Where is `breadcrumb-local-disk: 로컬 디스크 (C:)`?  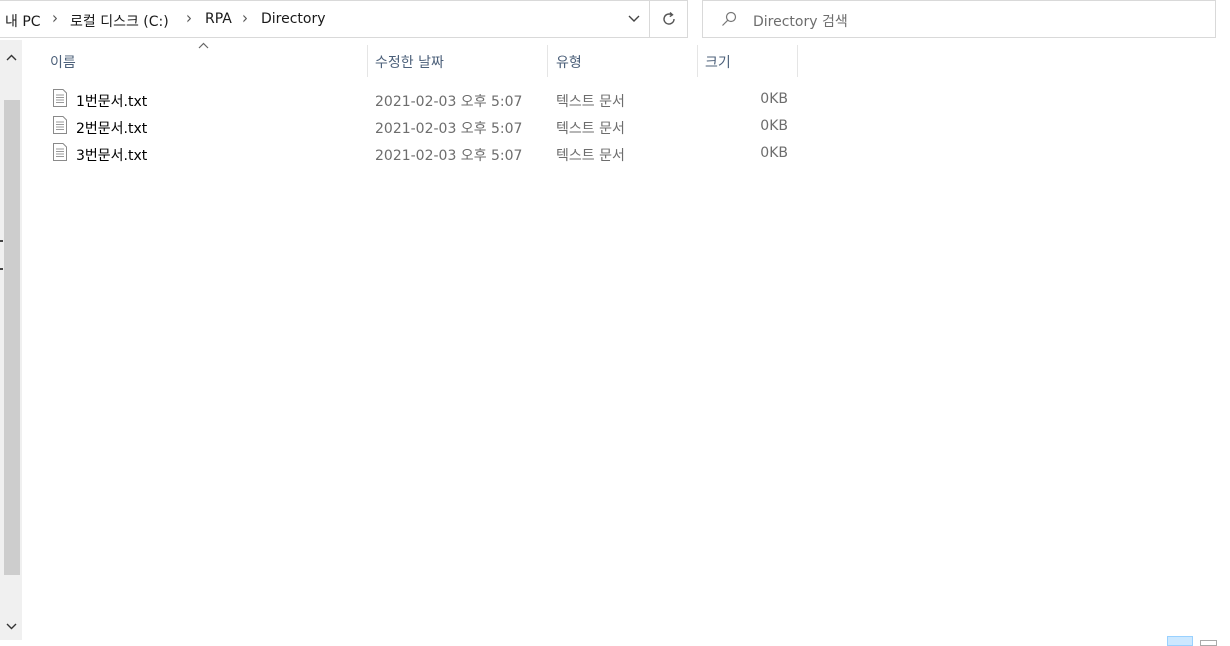
breadcrumb-local-disk: 로컬 디스크 (C:) is located at coordinates (119, 21).